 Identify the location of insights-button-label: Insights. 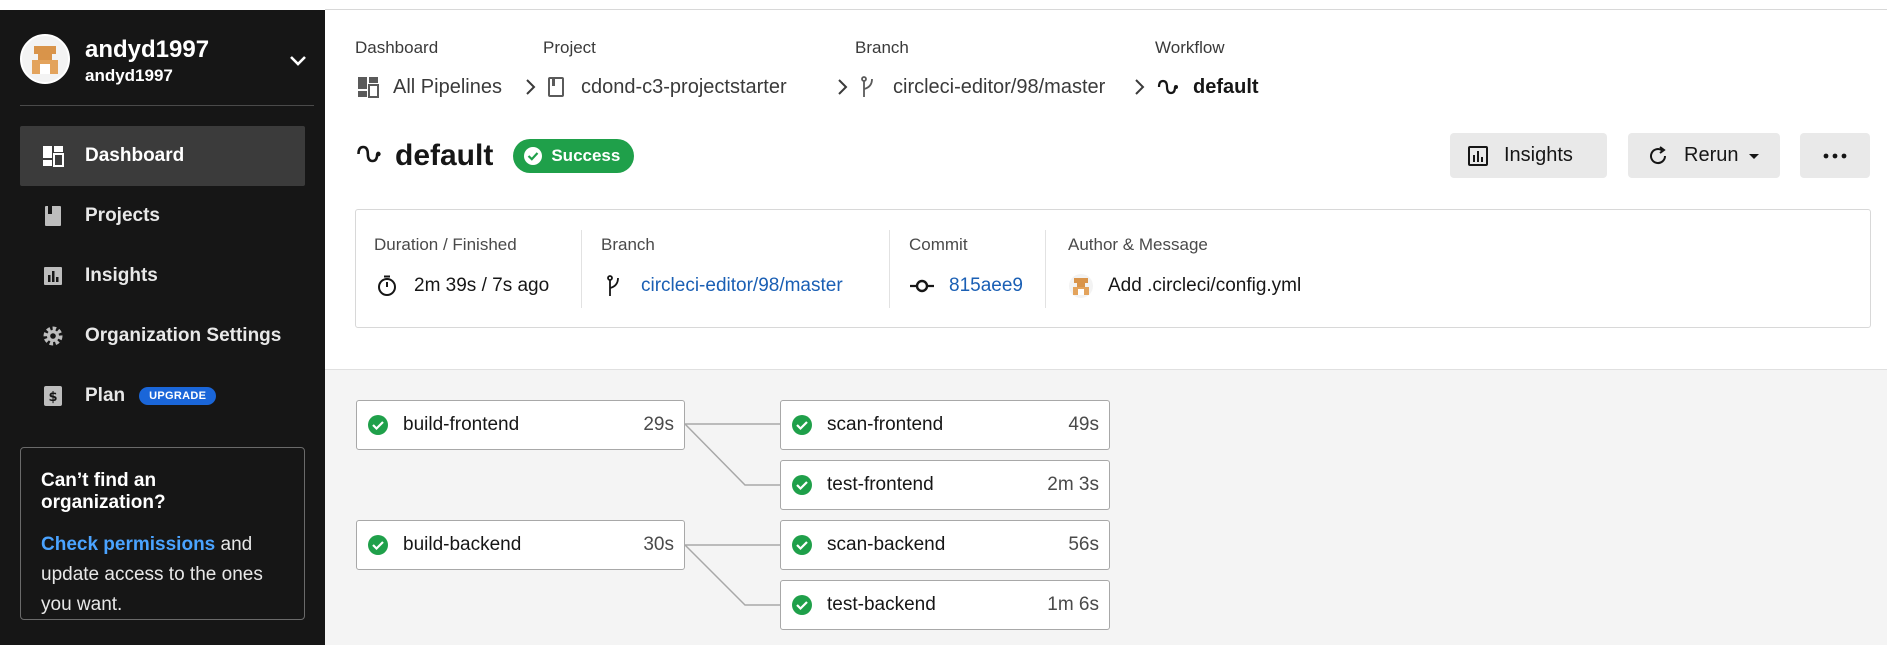
(1538, 155).